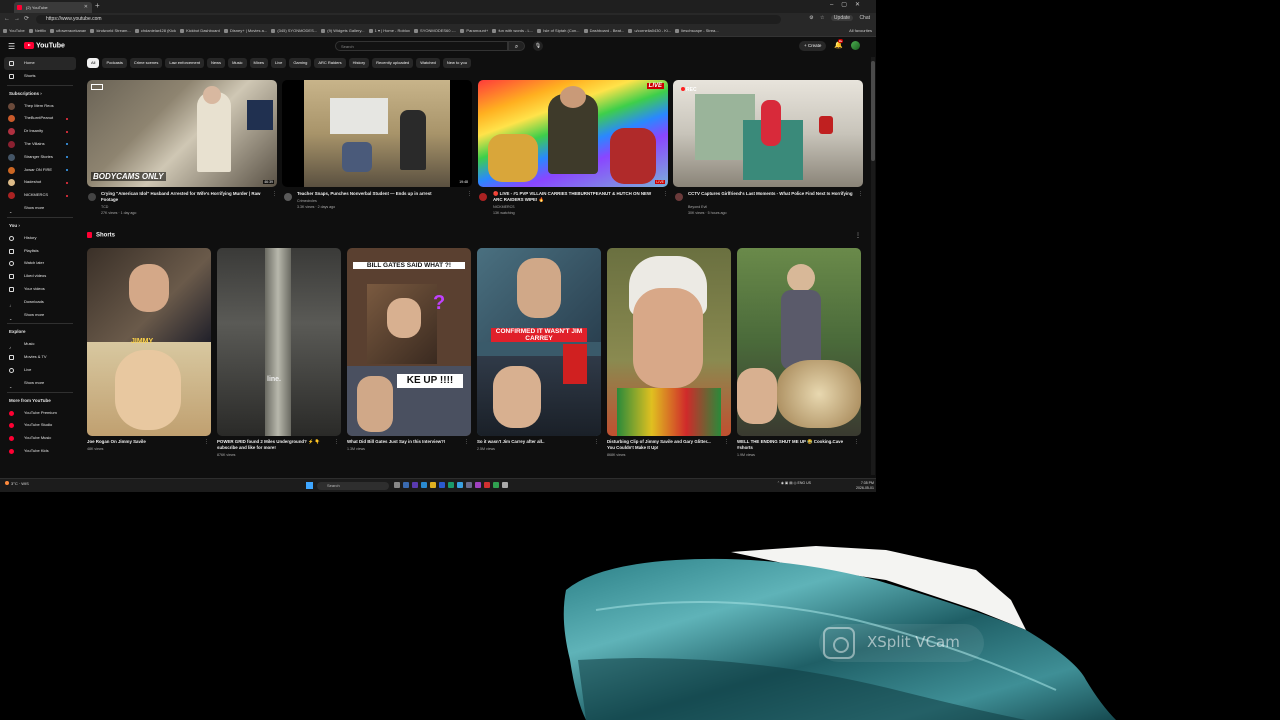 The height and width of the screenshot is (720, 1280). I want to click on video-thumbnail: 19:48, so click(377, 133).